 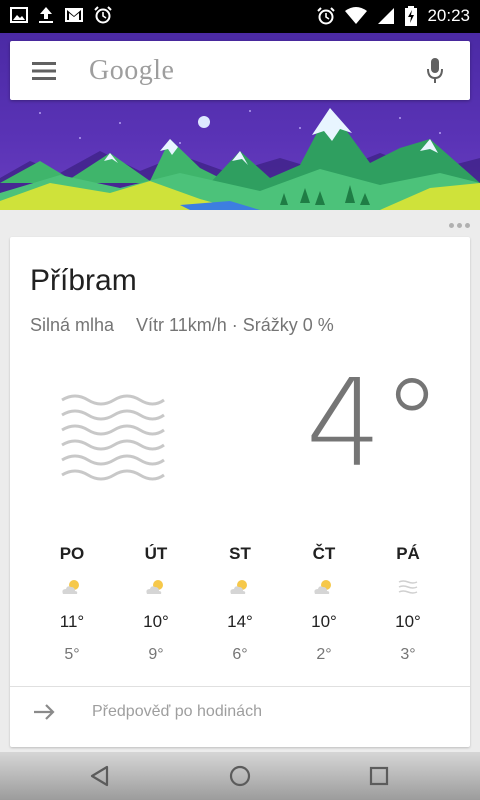 What do you see at coordinates (156, 607) in the screenshot?
I see `forecast-day: ÚT 10° 9°` at bounding box center [156, 607].